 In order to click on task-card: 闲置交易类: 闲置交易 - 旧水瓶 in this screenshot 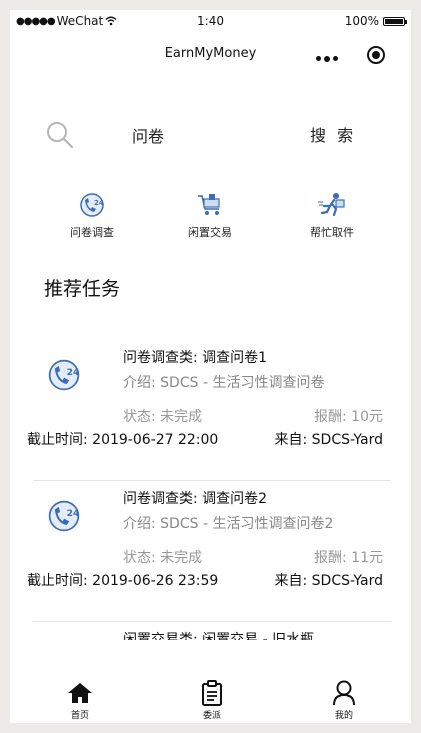, I will do `click(212, 631)`.